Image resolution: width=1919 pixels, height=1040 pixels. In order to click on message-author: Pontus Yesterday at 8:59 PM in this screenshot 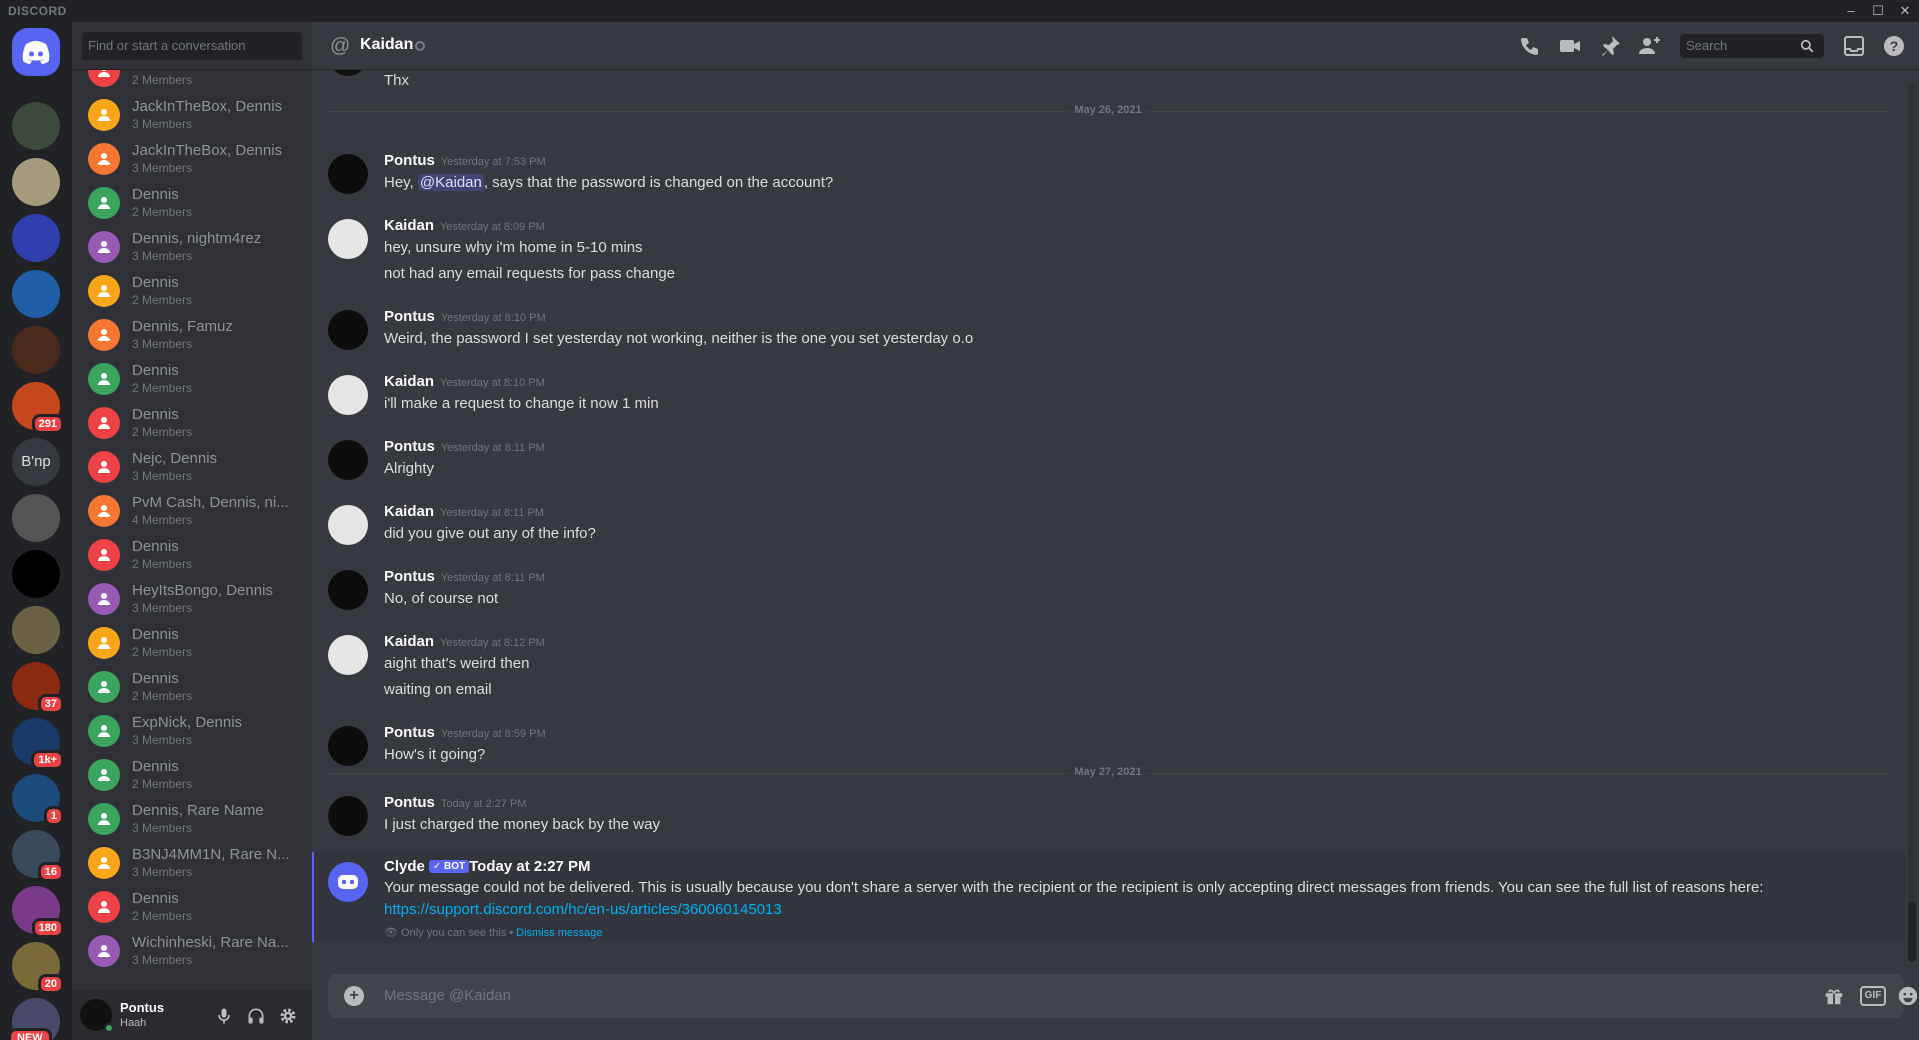, I will do `click(465, 732)`.